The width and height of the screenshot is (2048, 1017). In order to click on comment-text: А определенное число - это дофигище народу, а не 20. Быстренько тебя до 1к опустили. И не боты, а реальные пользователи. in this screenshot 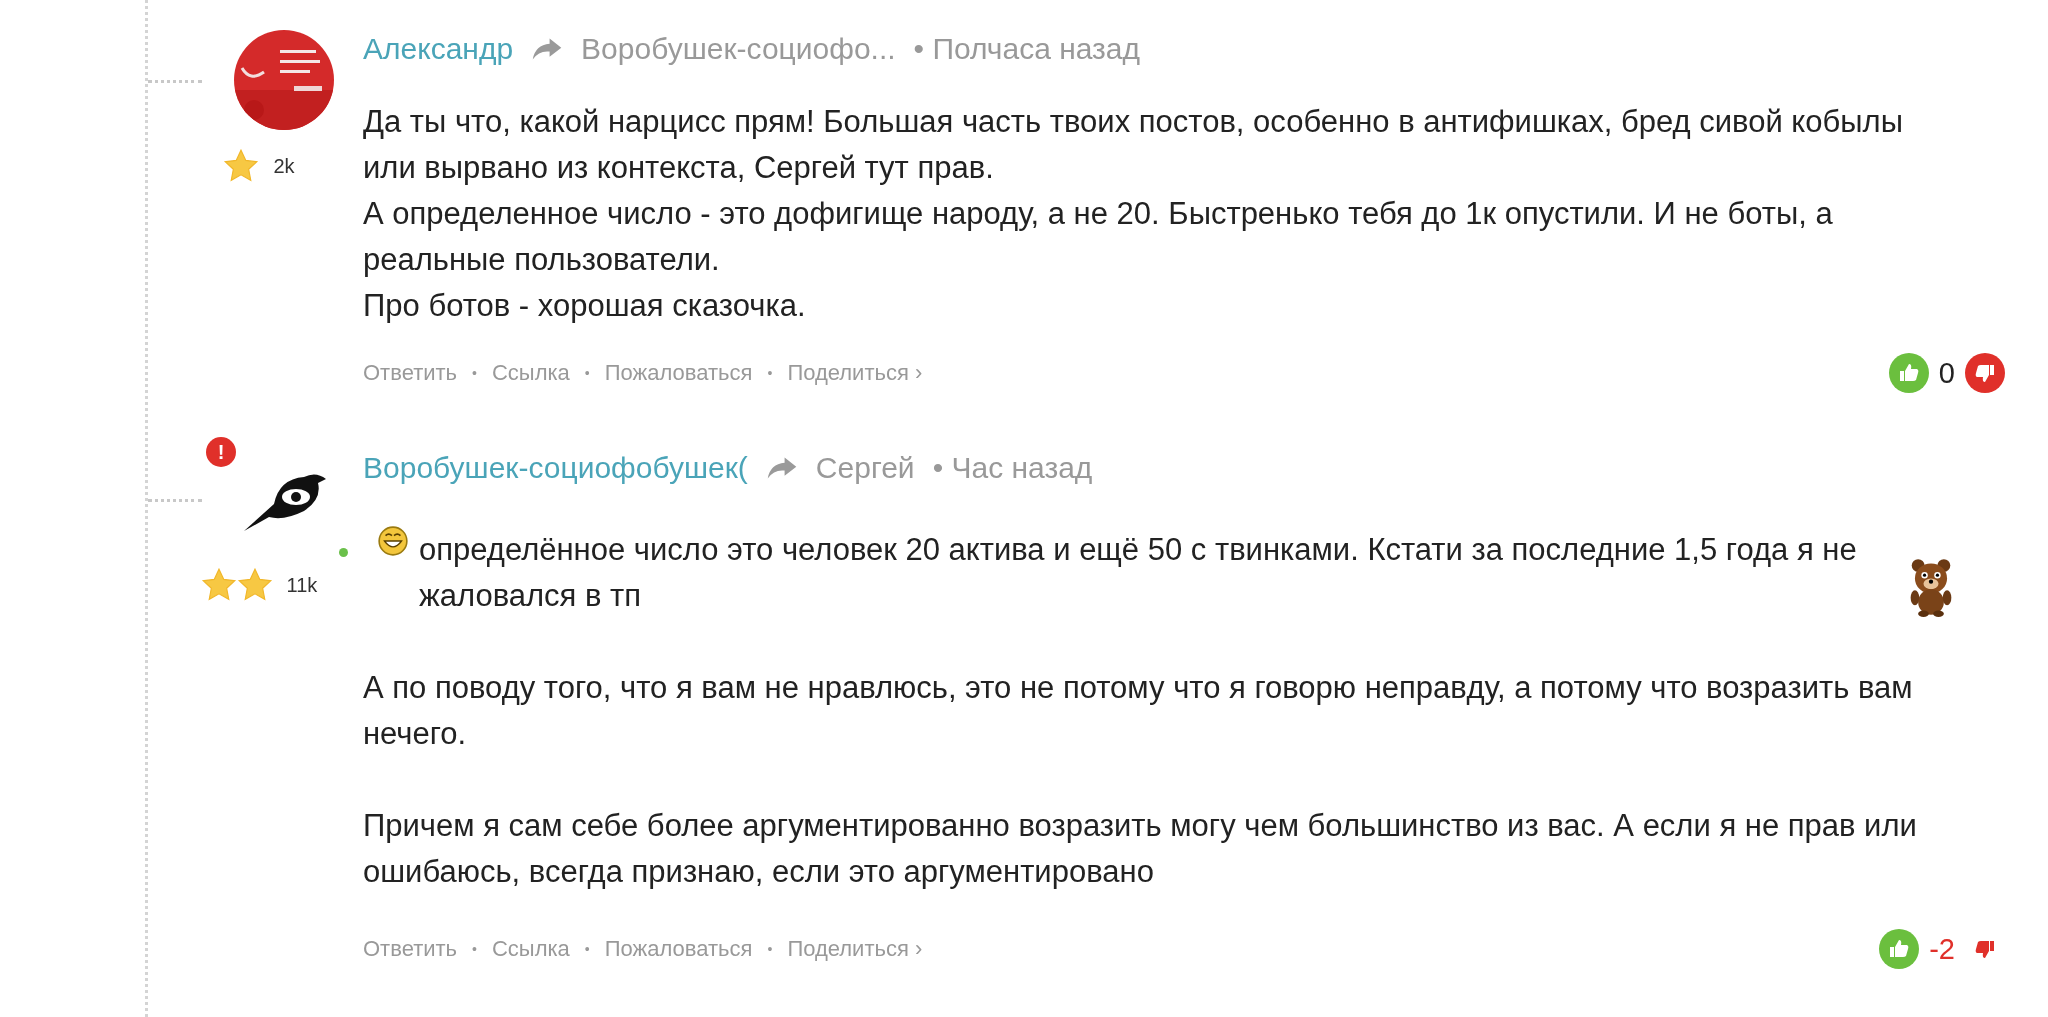, I will do `click(1098, 237)`.